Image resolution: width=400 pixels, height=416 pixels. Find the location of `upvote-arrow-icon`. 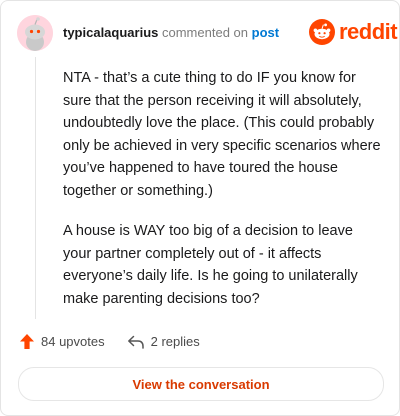

upvote-arrow-icon is located at coordinates (27, 341).